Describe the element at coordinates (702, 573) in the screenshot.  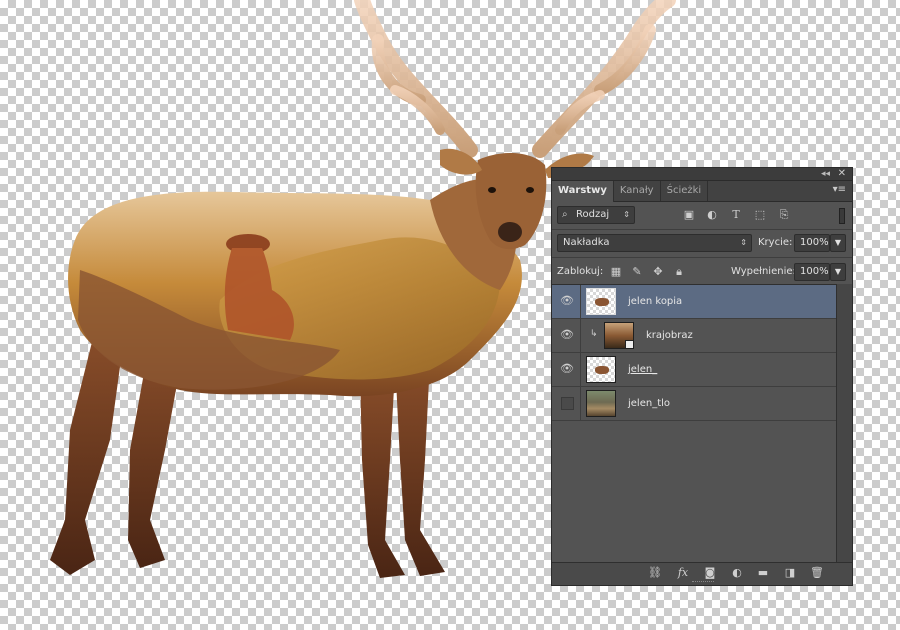
I see `layers-bottom-bar: ⛓︎ fx ◙ ◐ ▬ ◨ 🗑︎` at that location.